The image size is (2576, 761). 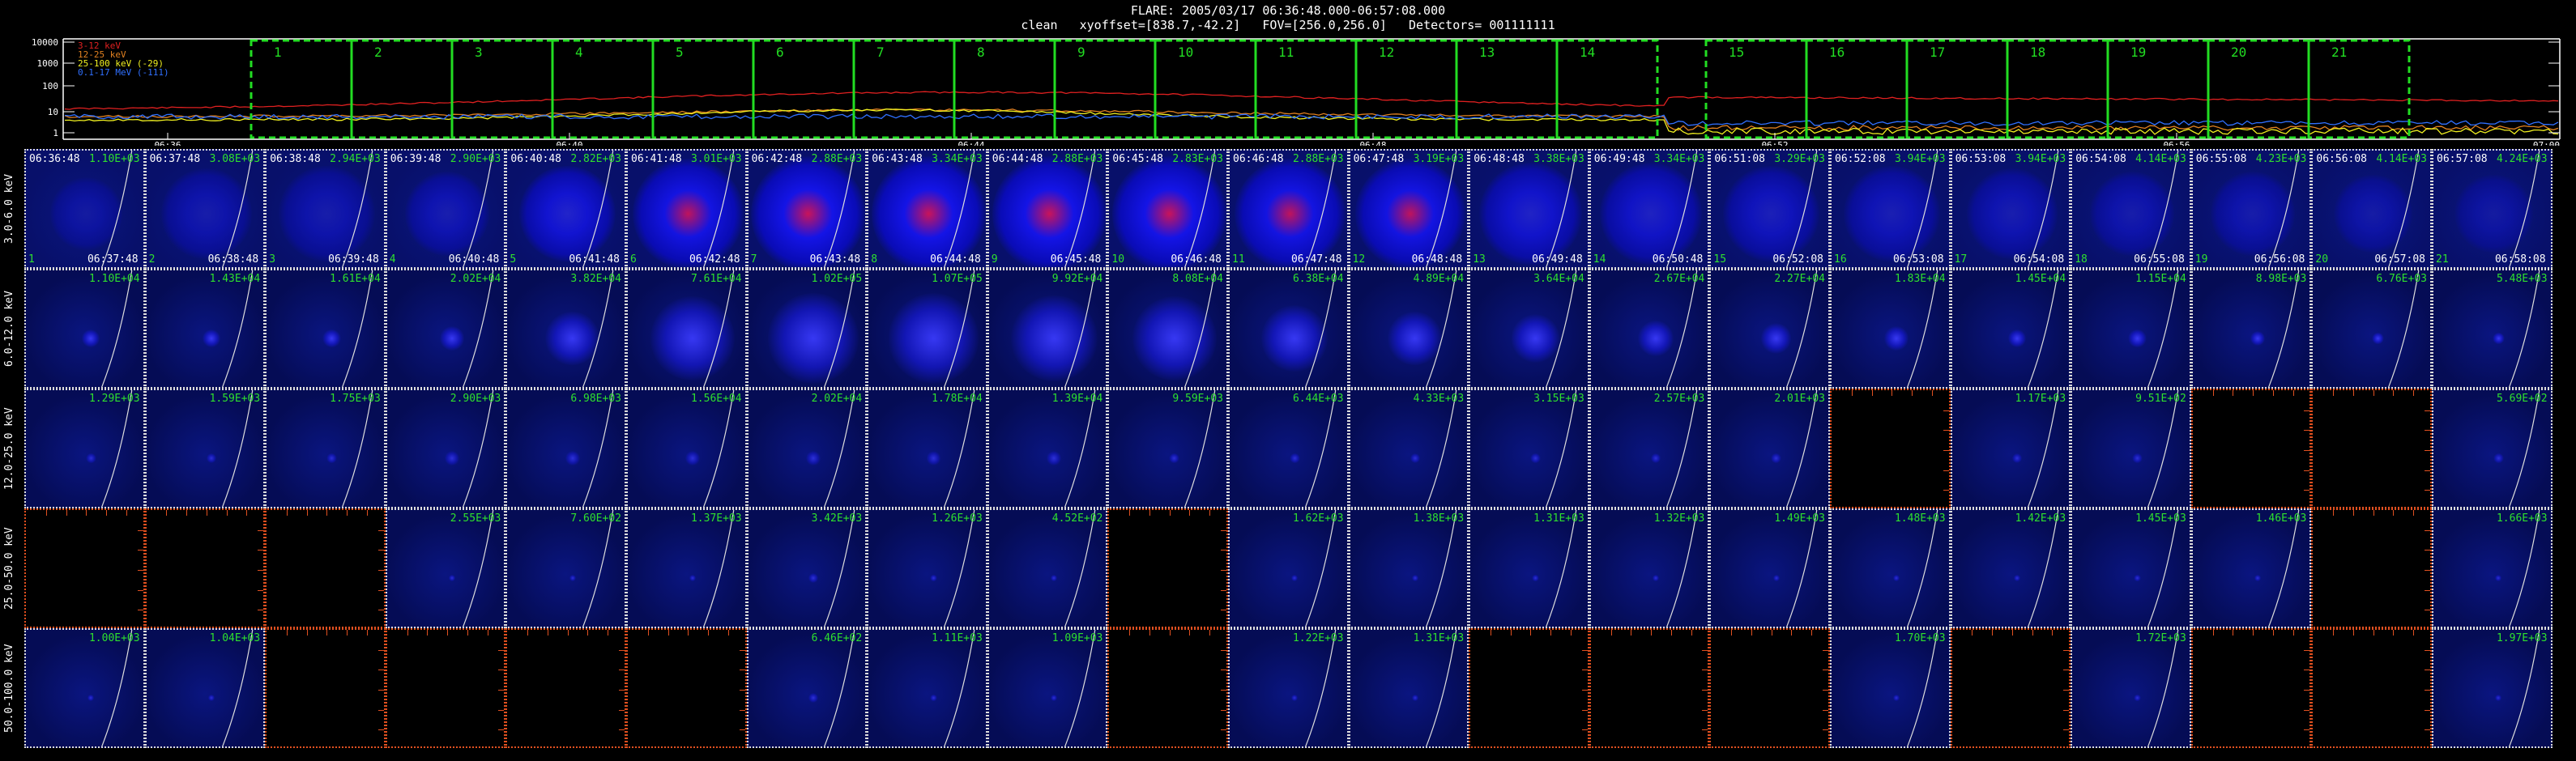 What do you see at coordinates (1487, 52) in the screenshot?
I see `interval-number: 13` at bounding box center [1487, 52].